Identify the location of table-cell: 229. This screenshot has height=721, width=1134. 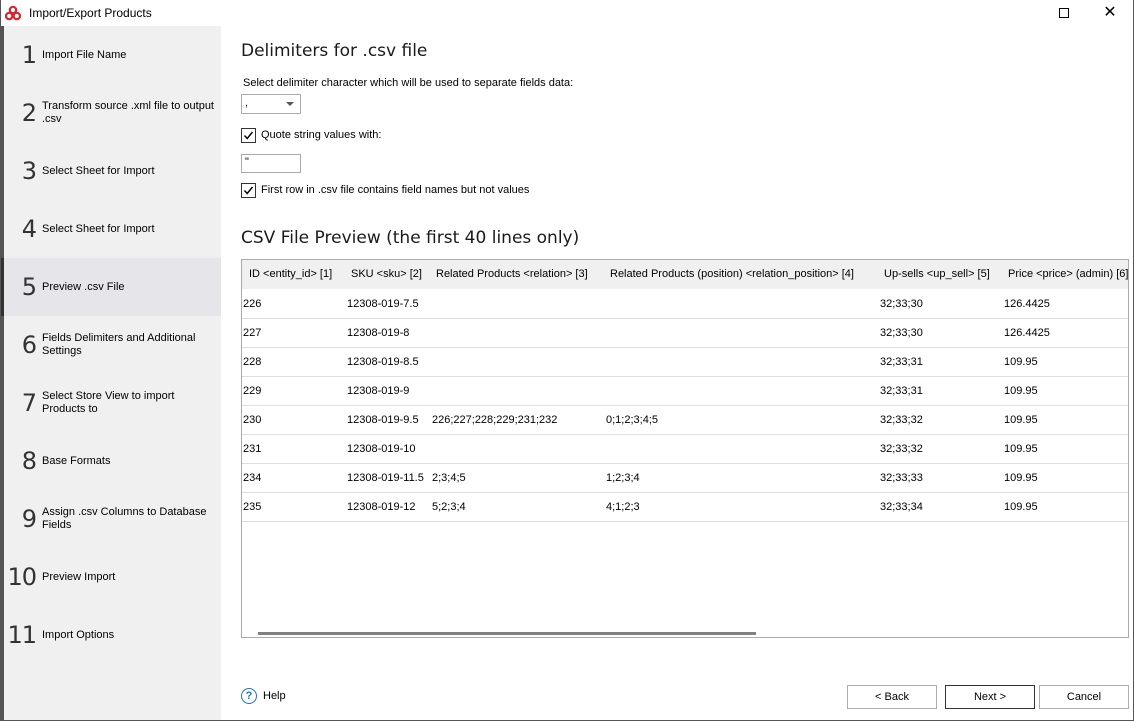
(252, 391).